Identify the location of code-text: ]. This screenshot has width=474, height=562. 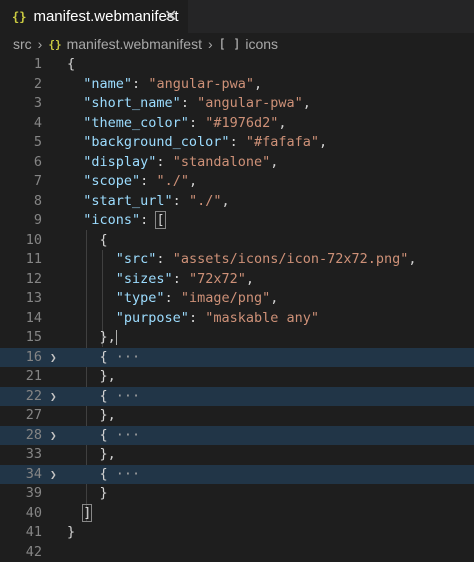
(79, 514).